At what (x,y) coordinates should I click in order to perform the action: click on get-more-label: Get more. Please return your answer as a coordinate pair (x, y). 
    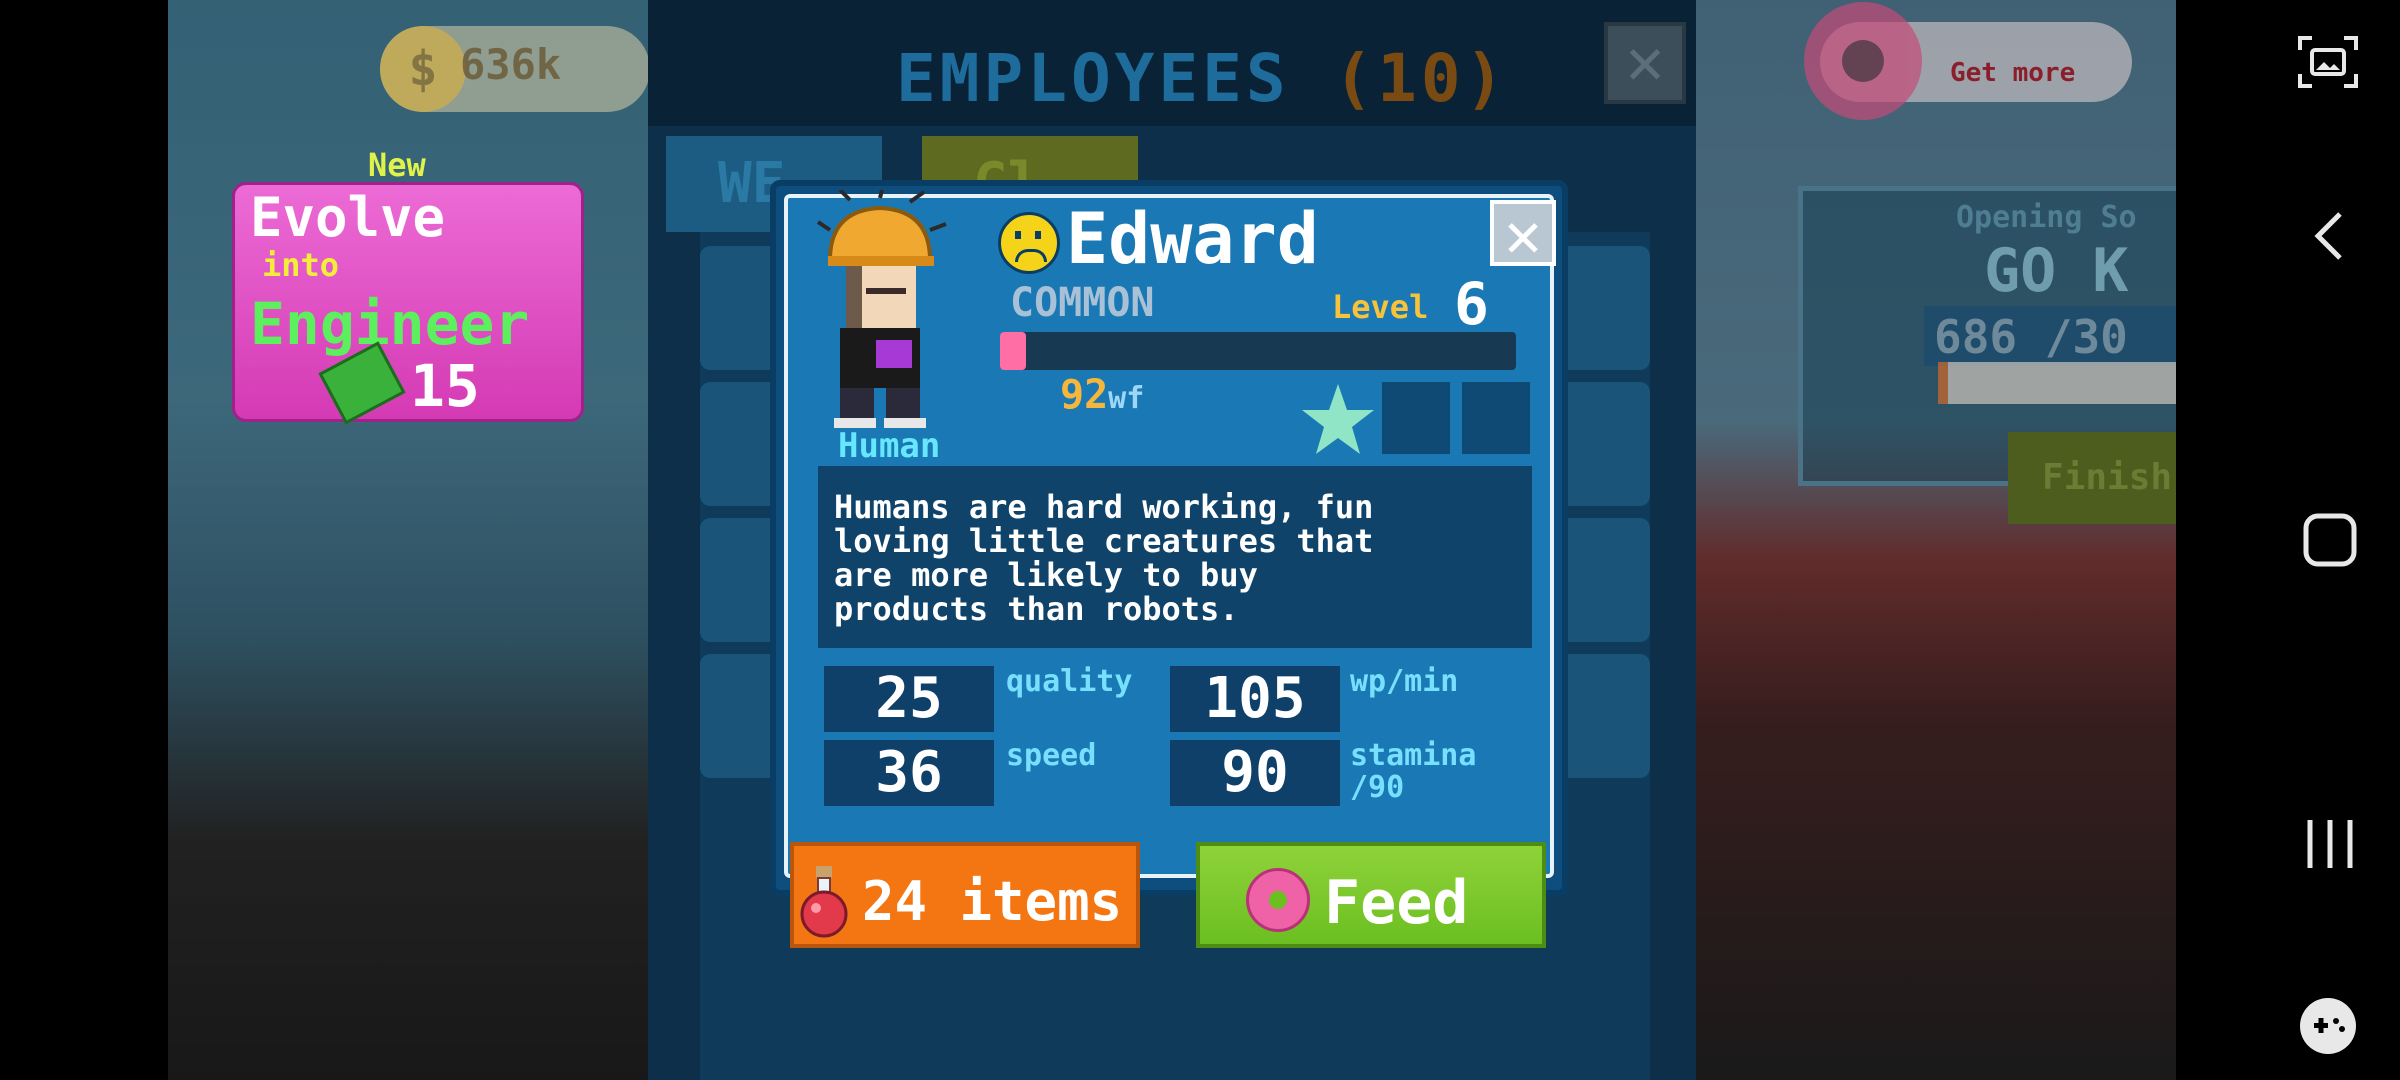
    Looking at the image, I should click on (2012, 73).